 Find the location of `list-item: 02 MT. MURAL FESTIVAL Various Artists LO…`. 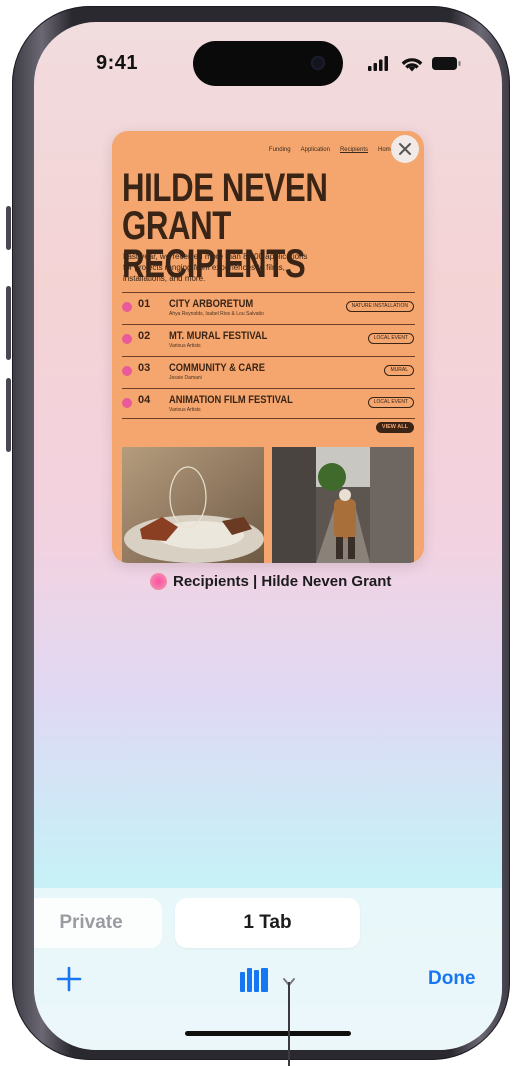

list-item: 02 MT. MURAL FESTIVAL Various Artists LO… is located at coordinates (268, 340).